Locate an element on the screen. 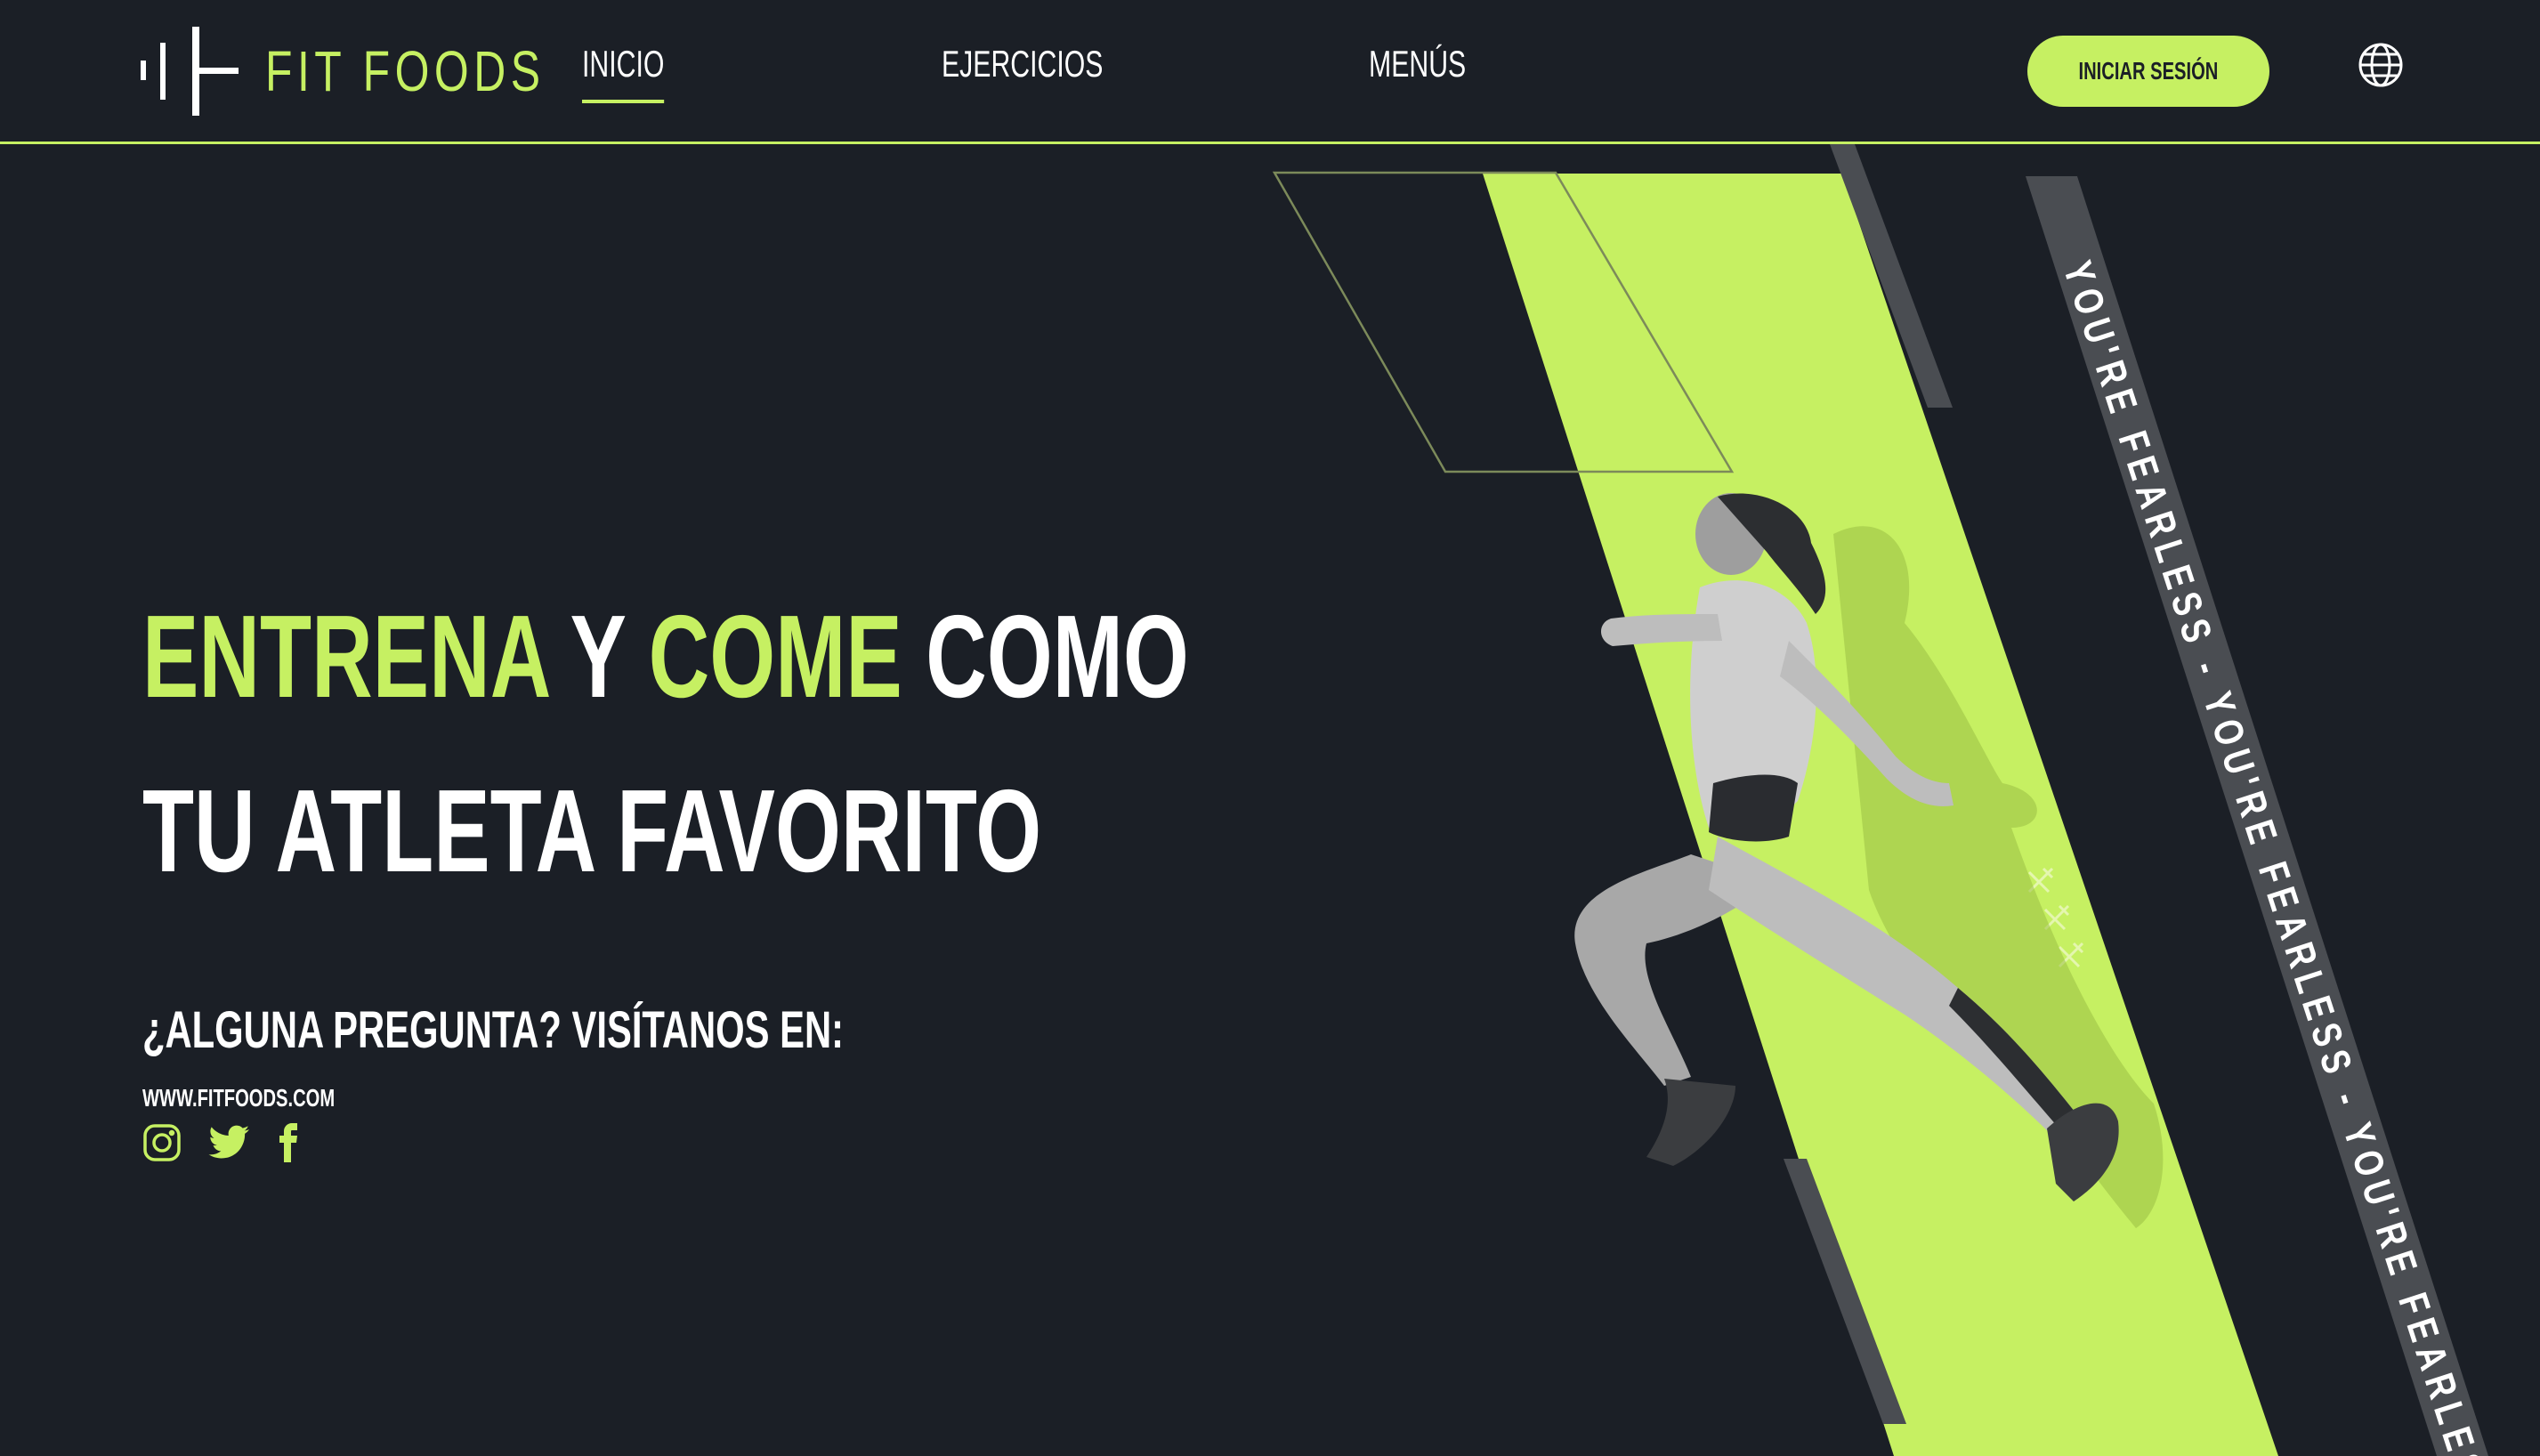 The width and height of the screenshot is (2540, 1456). nav-item-inicio: INICIO is located at coordinates (624, 73).